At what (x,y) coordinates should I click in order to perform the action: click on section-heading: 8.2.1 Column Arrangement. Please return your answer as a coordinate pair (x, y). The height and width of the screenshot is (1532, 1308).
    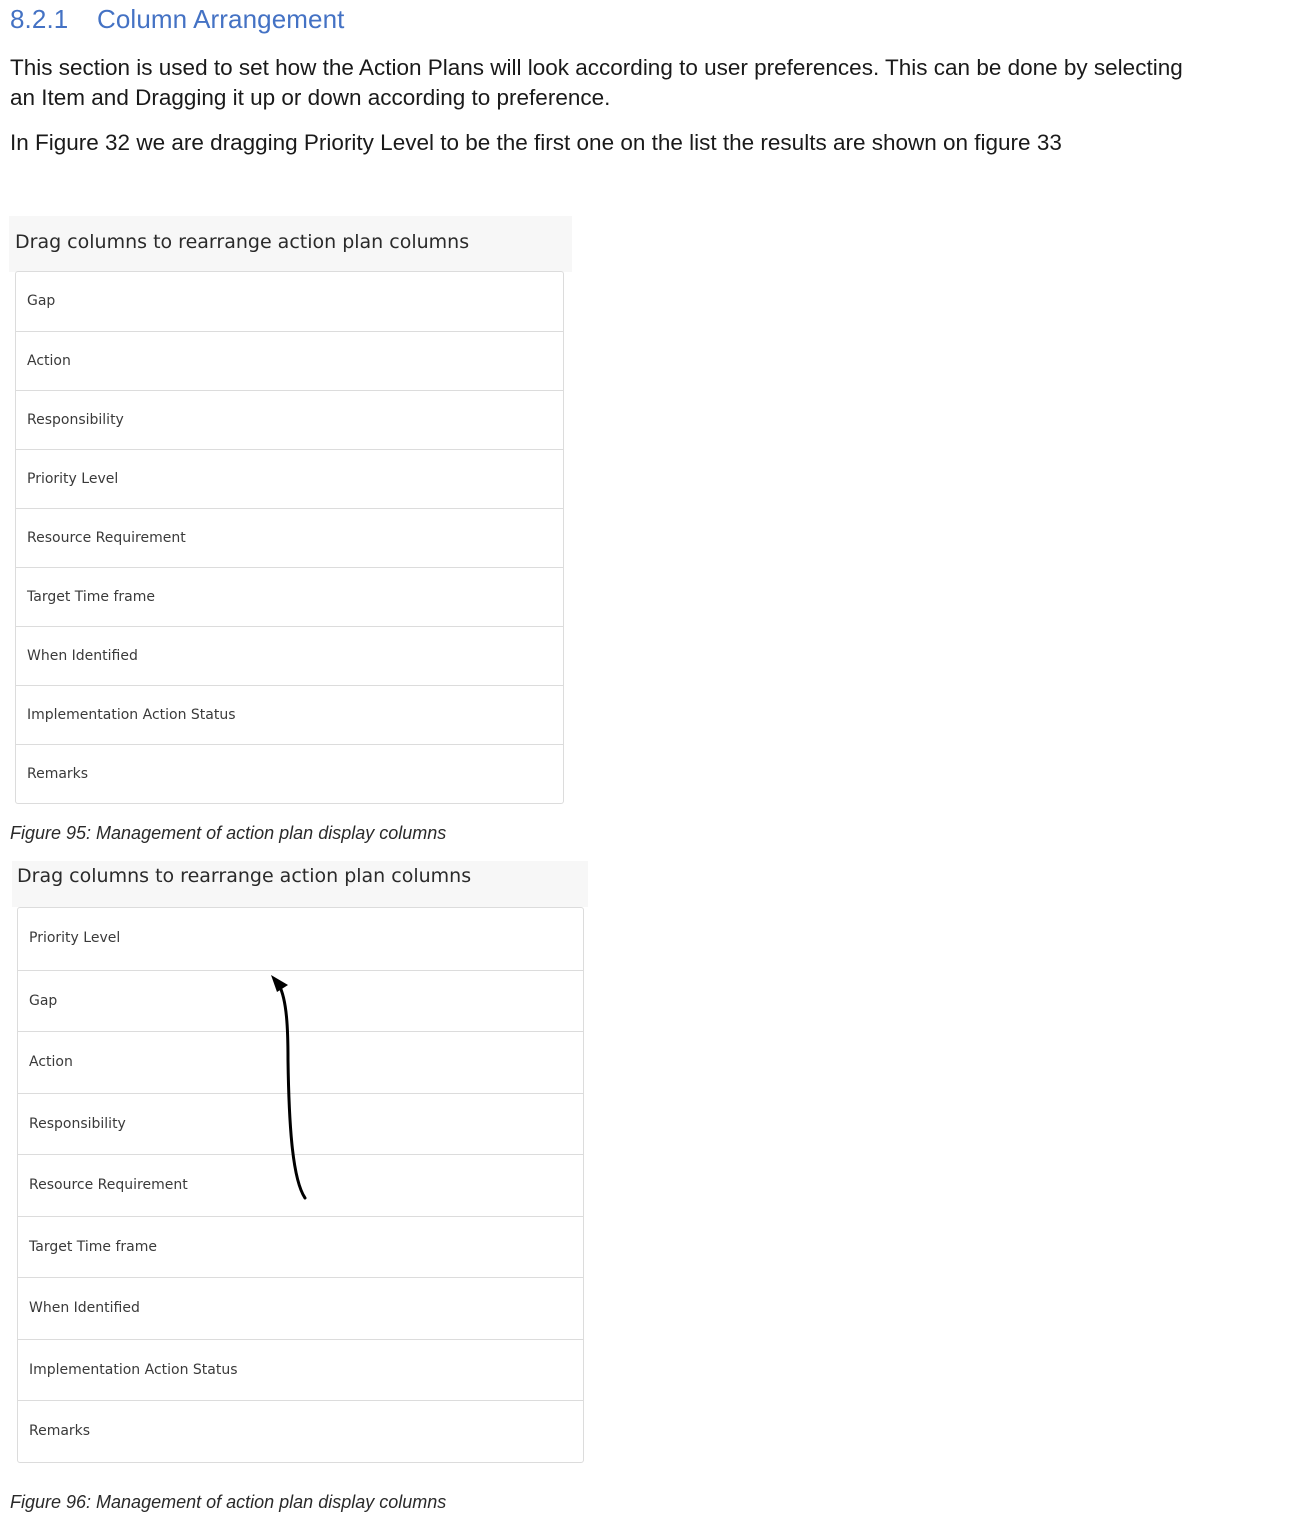
    Looking at the image, I should click on (177, 19).